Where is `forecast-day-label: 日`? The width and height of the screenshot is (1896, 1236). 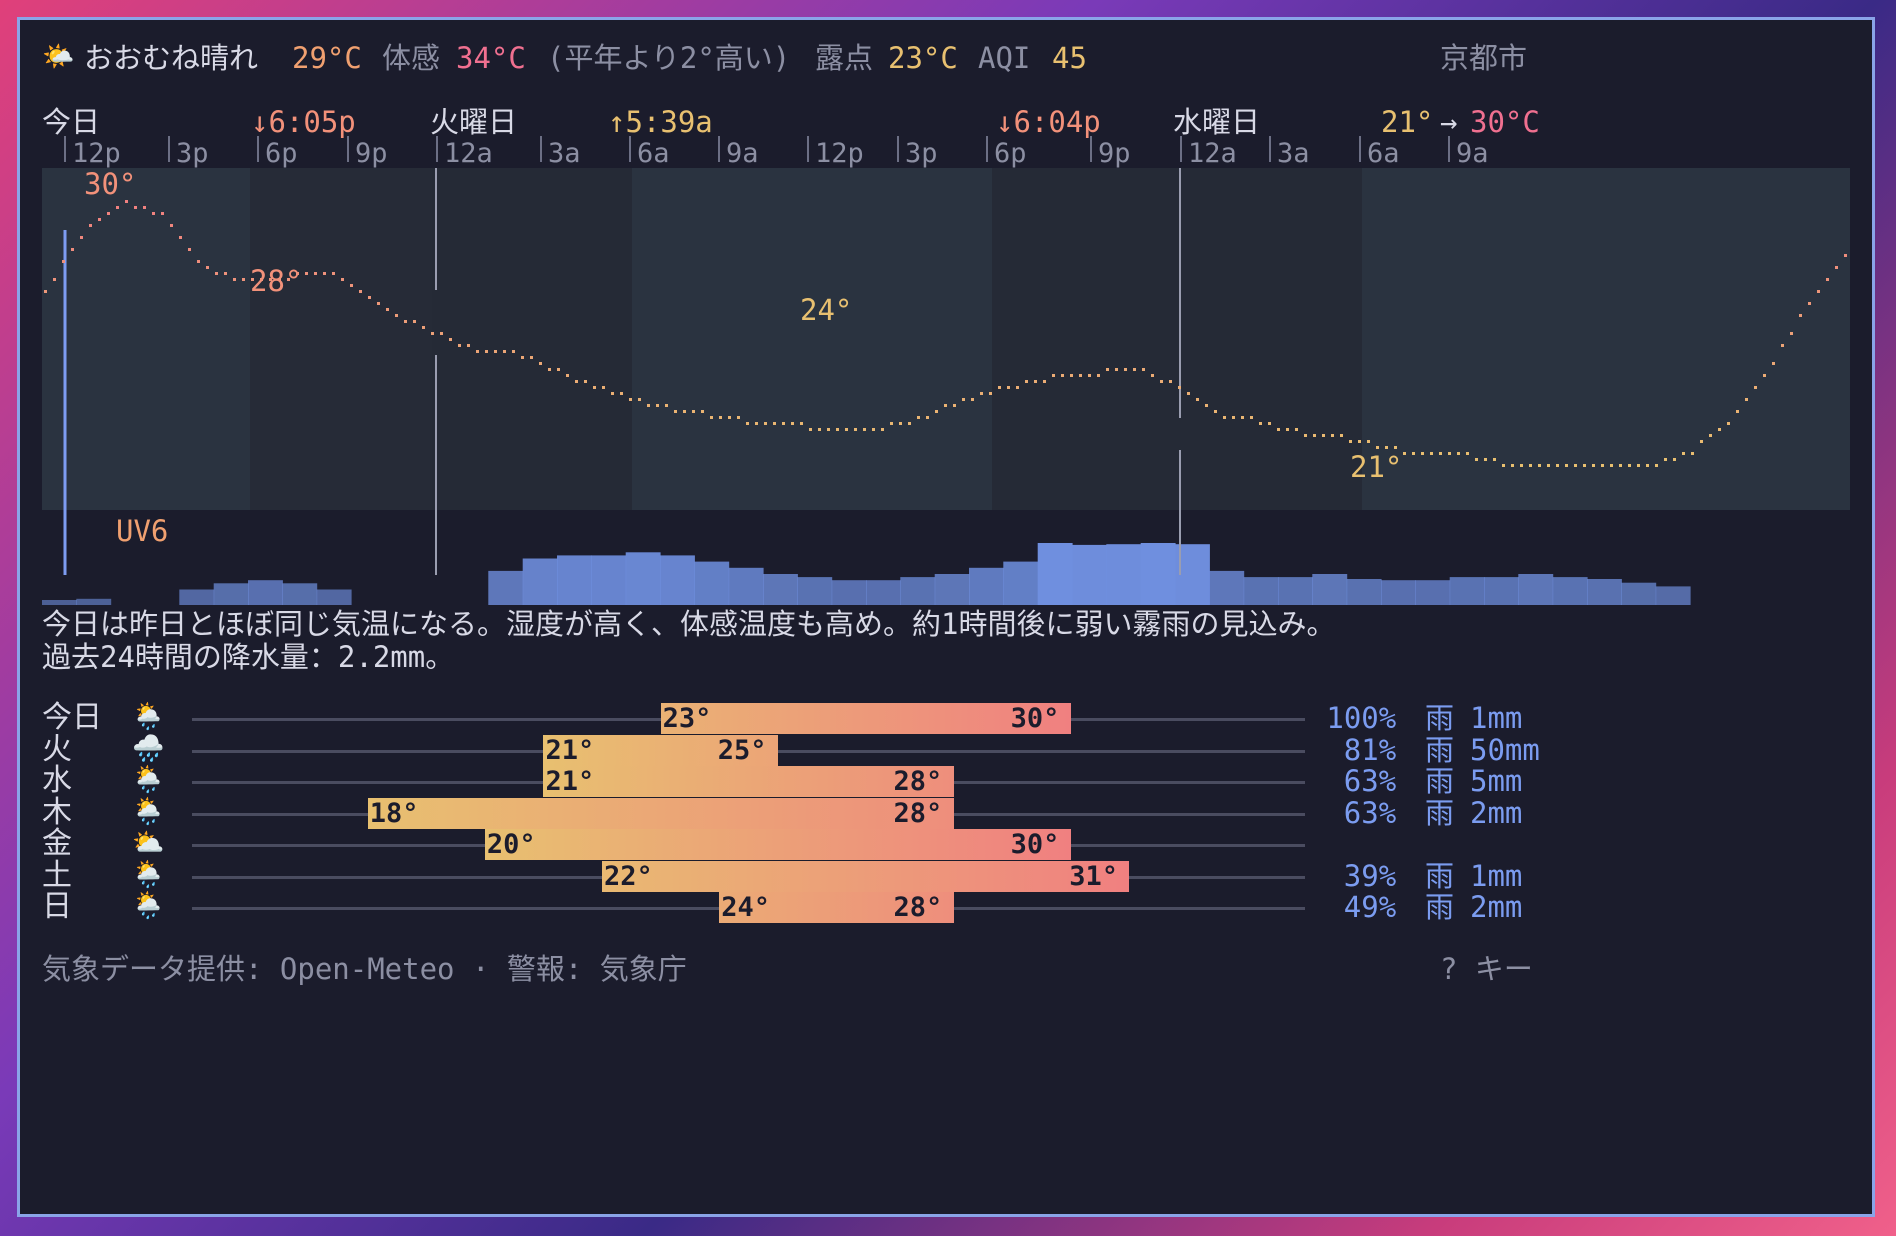 forecast-day-label: 日 is located at coordinates (57, 906).